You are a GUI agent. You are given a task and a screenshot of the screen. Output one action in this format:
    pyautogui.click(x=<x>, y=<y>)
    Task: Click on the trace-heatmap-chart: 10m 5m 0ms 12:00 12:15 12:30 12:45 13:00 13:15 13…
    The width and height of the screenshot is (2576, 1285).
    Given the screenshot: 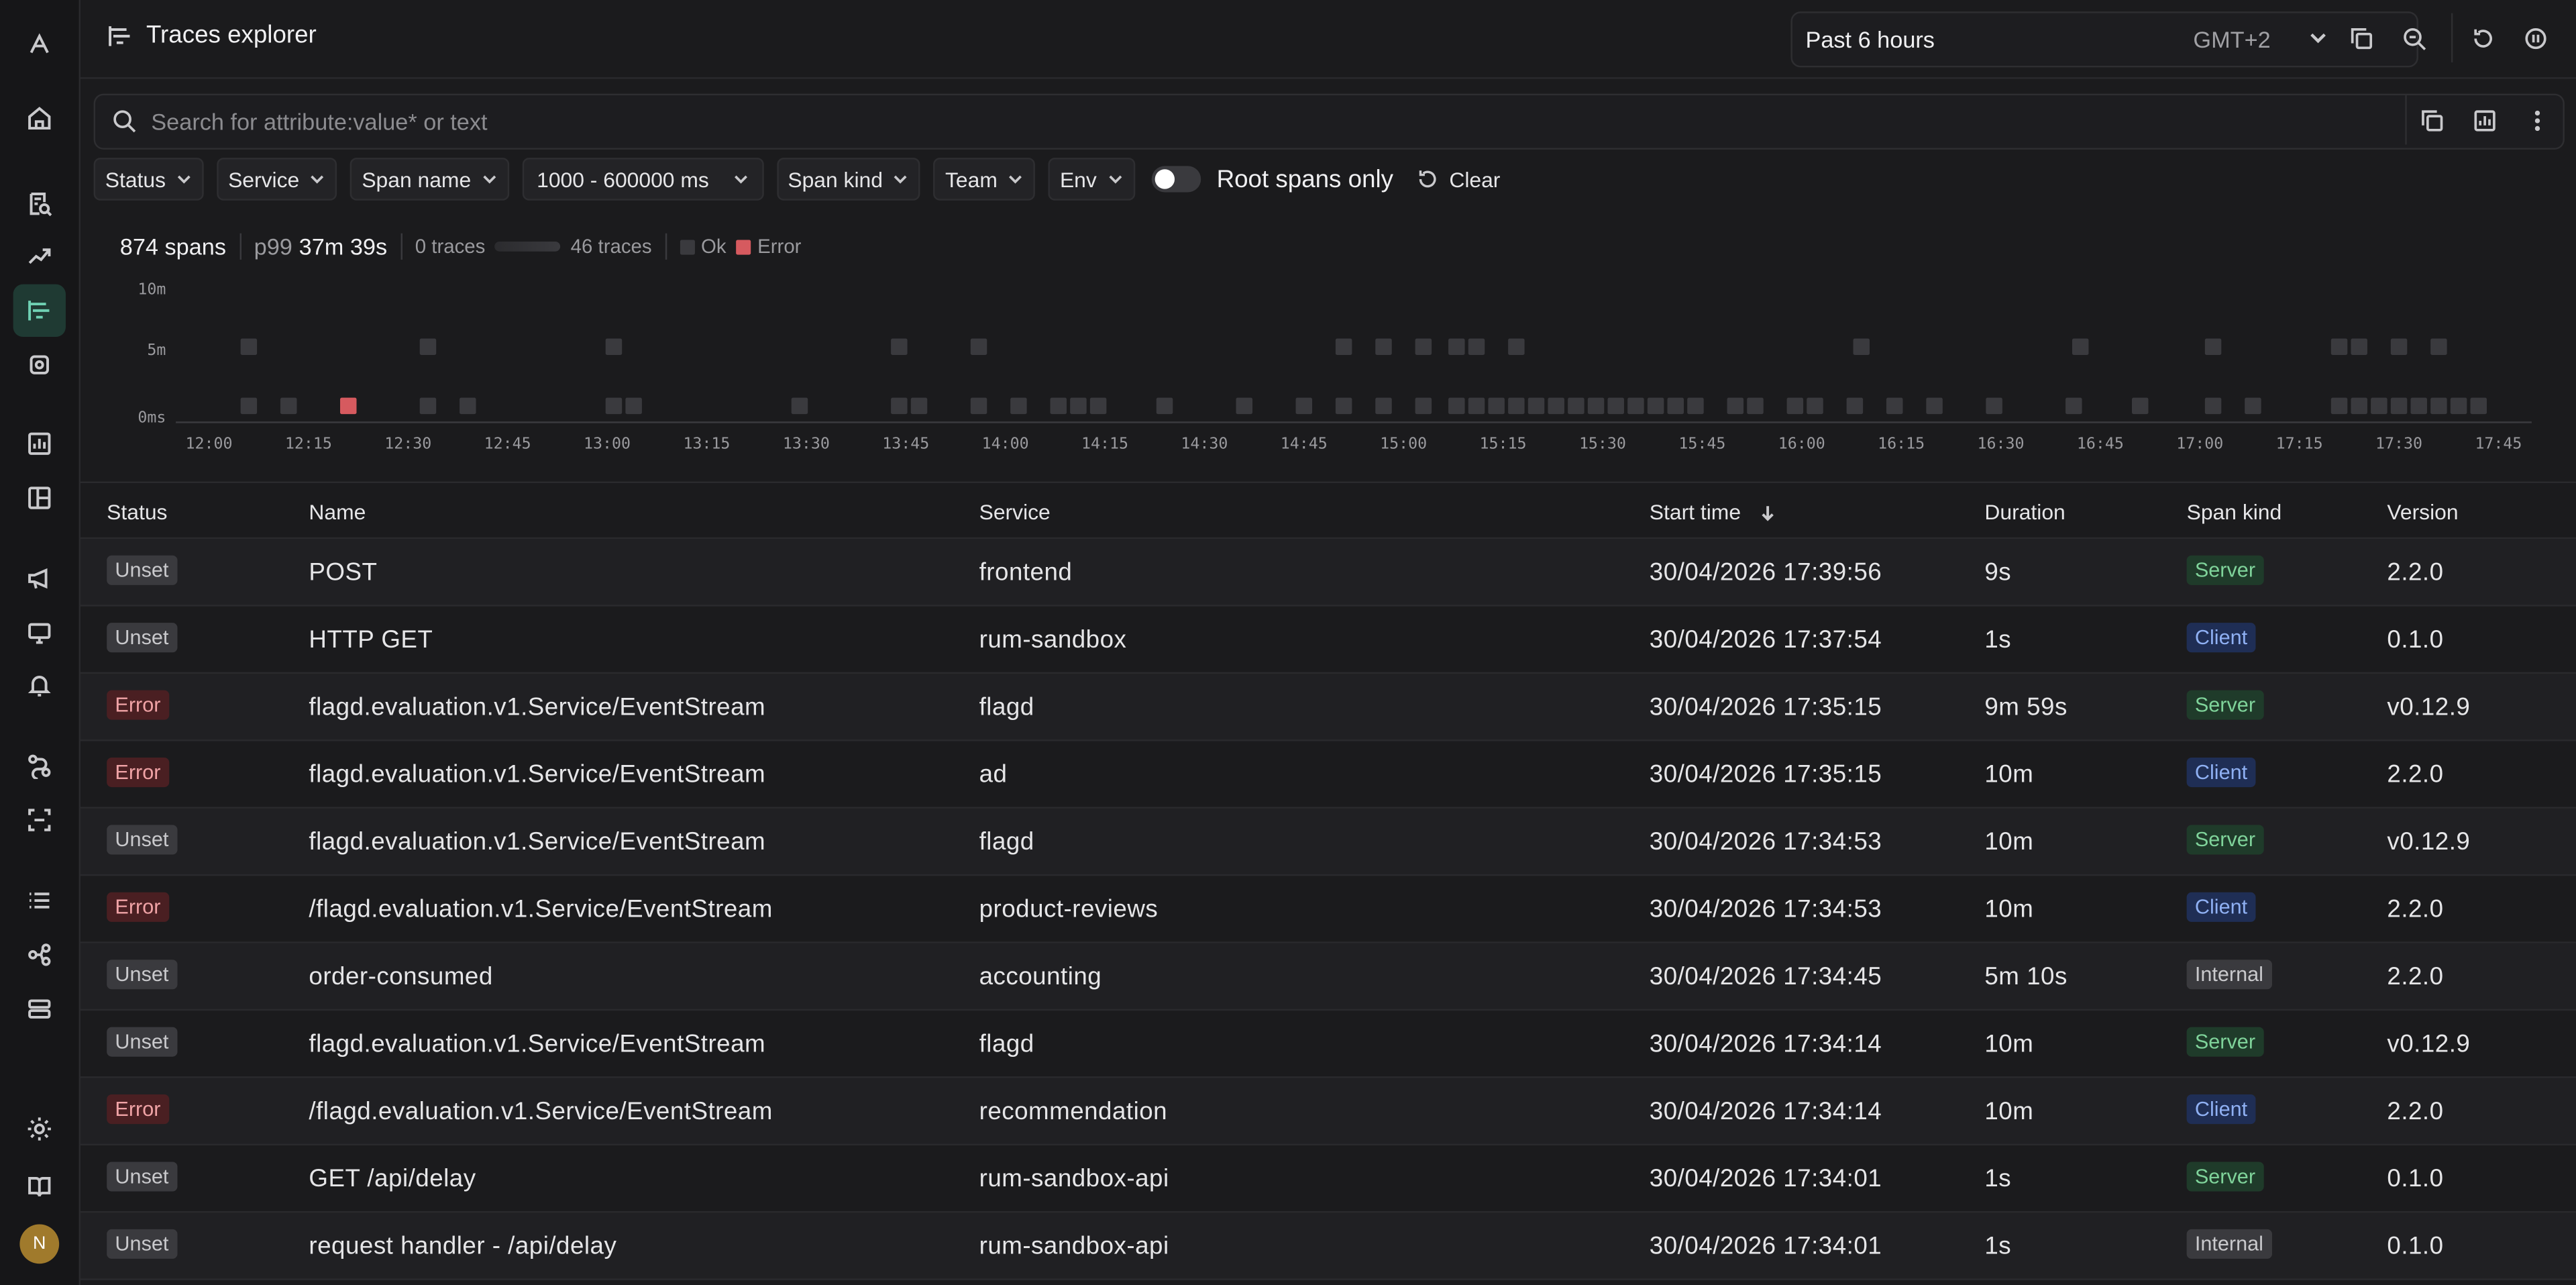 What is the action you would take?
    pyautogui.click(x=1328, y=365)
    